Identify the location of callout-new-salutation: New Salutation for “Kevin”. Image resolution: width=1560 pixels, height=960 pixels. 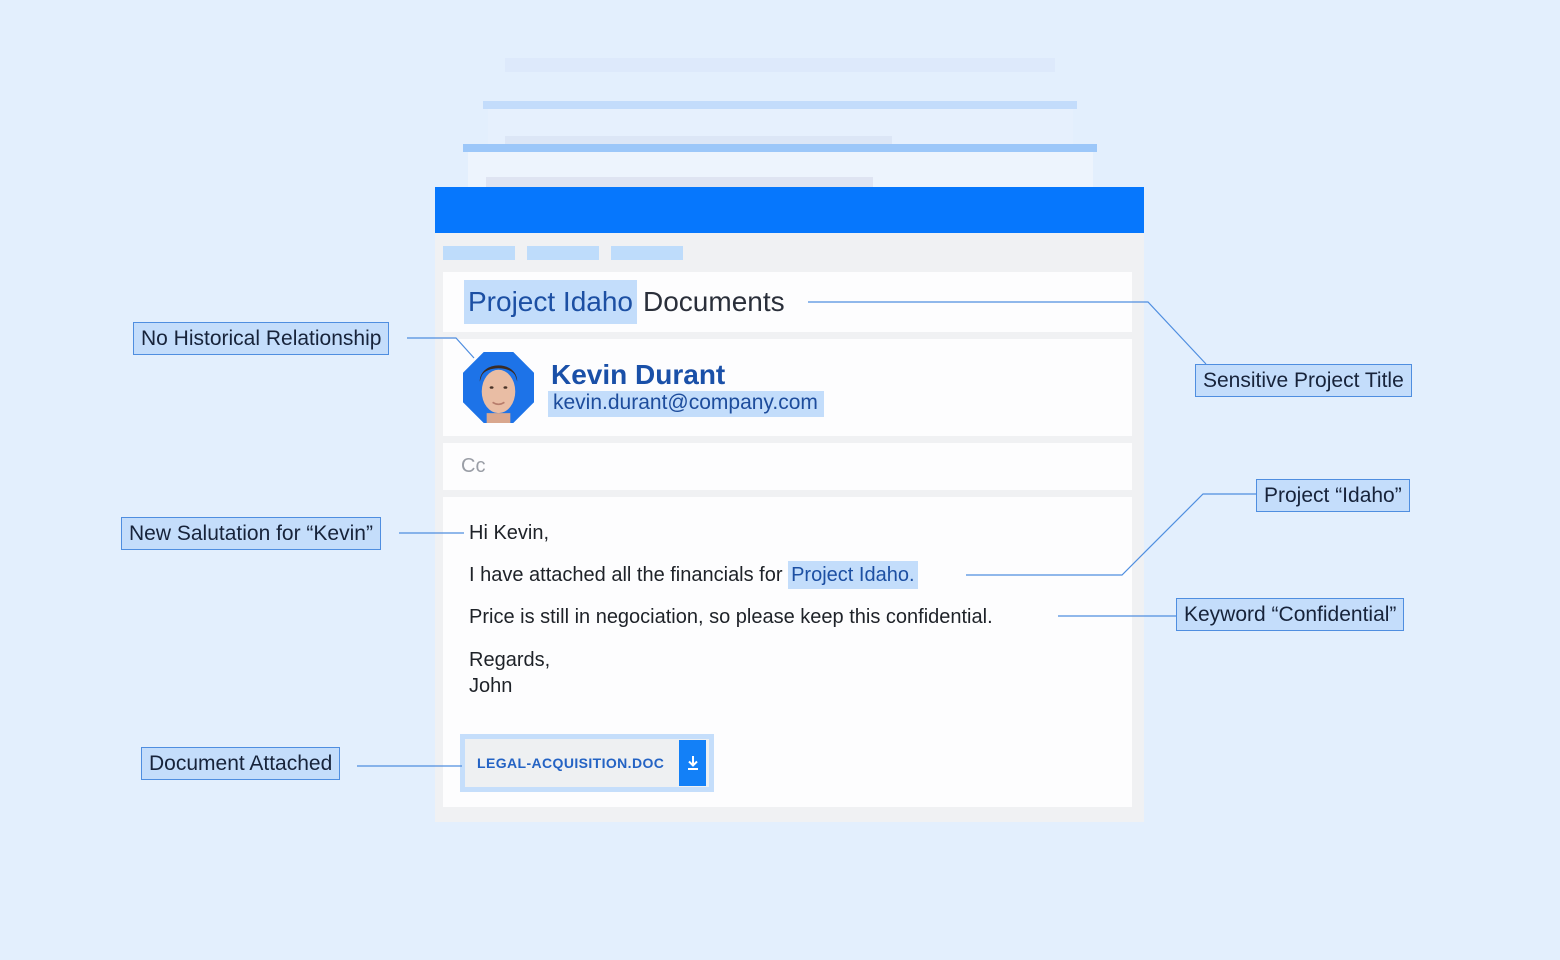
(251, 533).